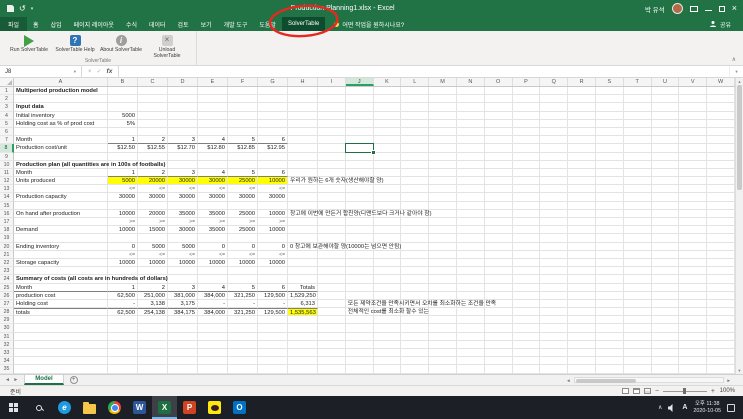 The height and width of the screenshot is (419, 743). I want to click on cell-N29, so click(470, 320).